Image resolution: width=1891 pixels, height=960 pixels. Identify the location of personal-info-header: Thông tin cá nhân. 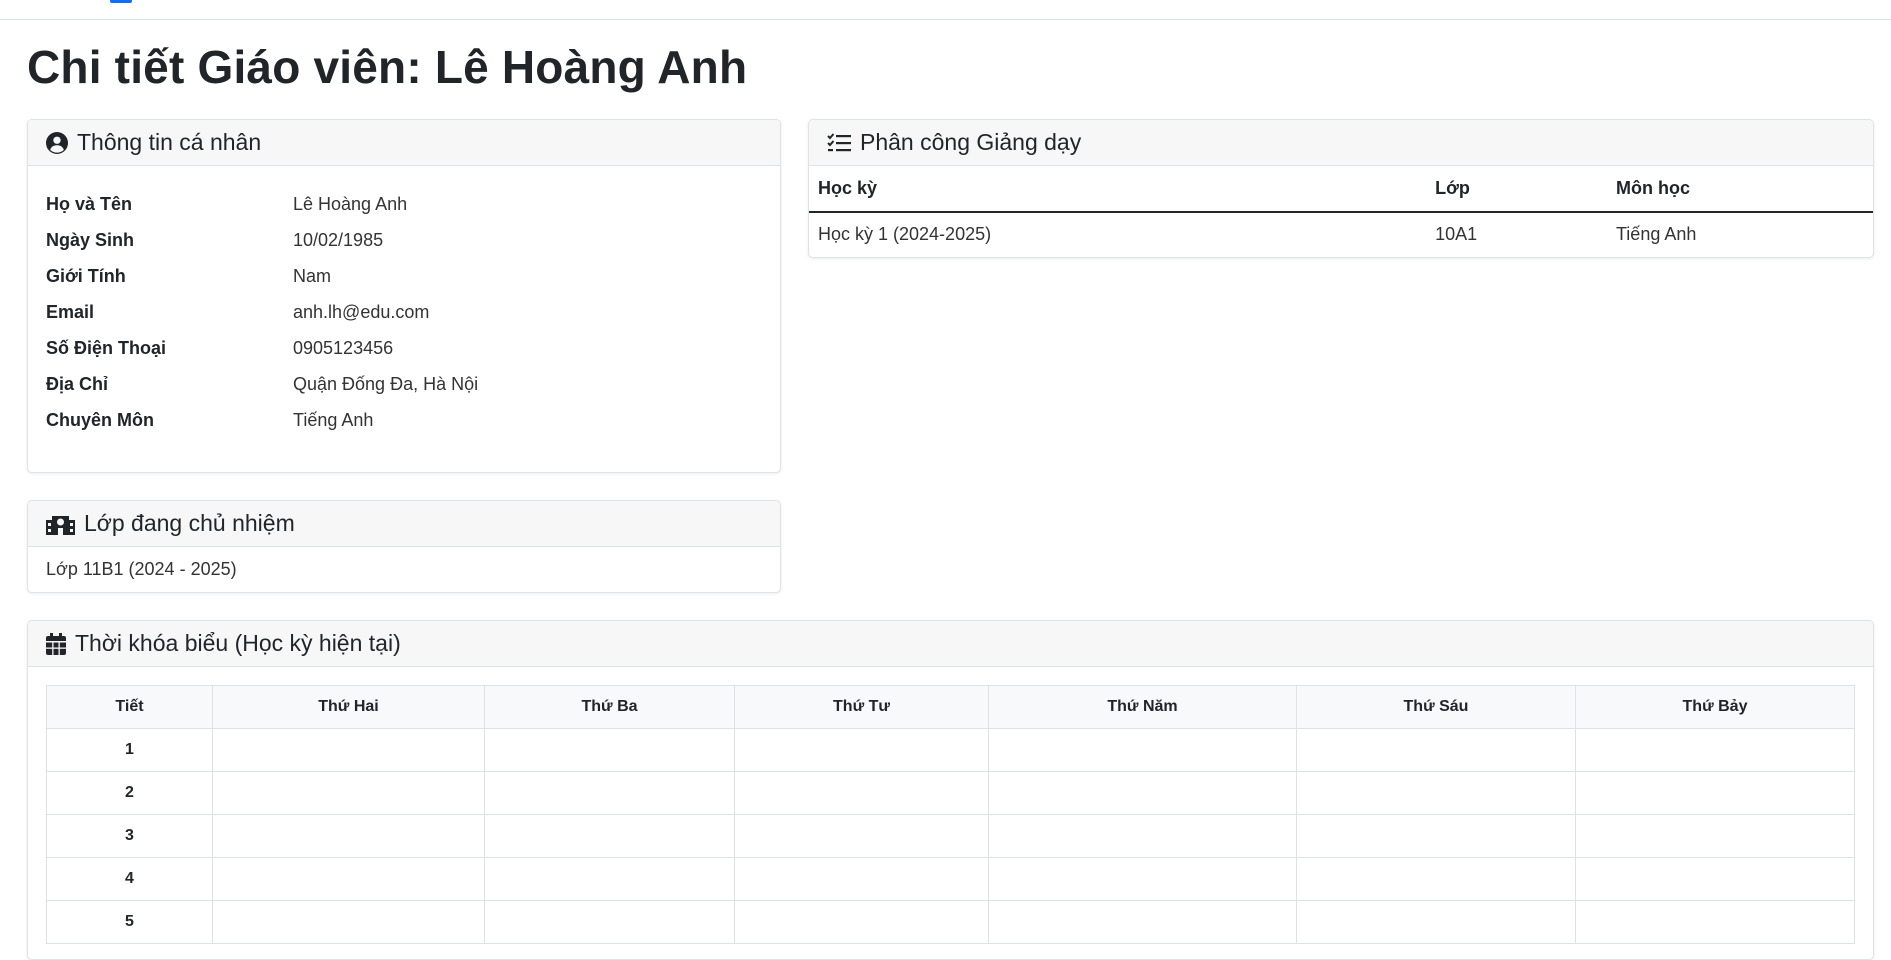
(404, 143).